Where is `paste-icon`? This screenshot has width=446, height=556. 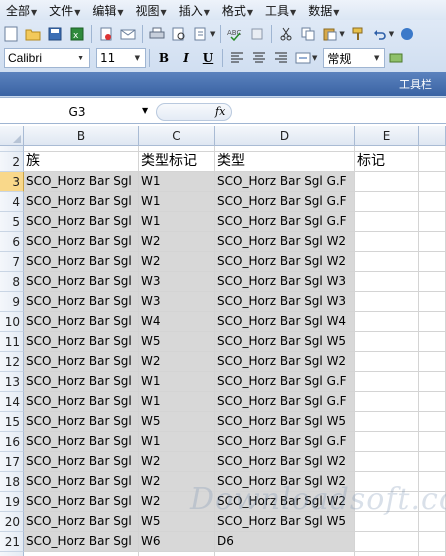 paste-icon is located at coordinates (330, 34).